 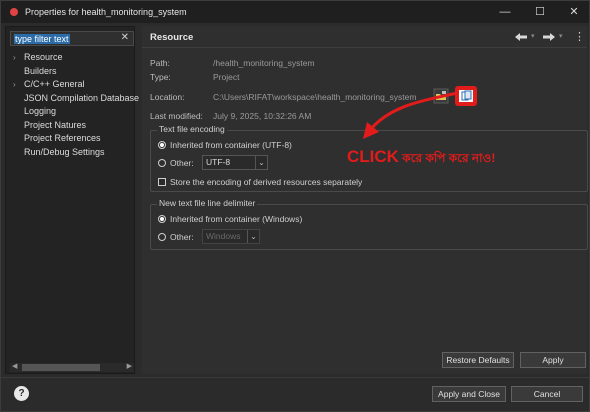 I want to click on annotation-text: CLICK করে কপি করে নাও!, so click(x=421, y=158).